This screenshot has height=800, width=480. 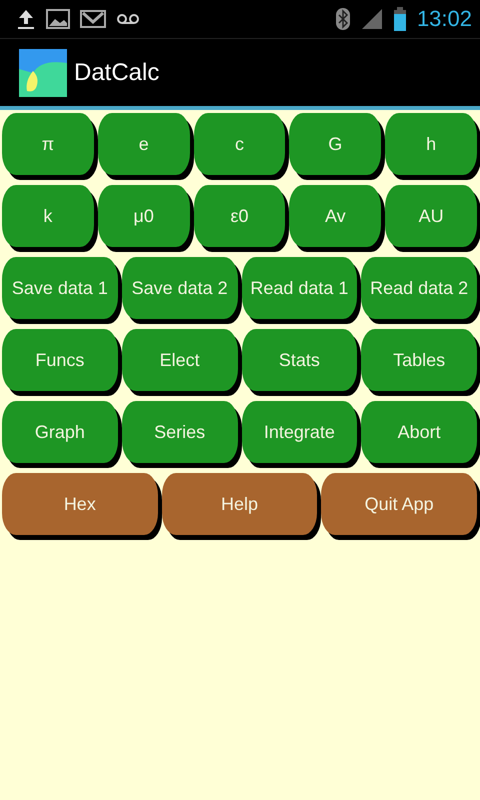 What do you see at coordinates (80, 504) in the screenshot?
I see `calculator-button: Hex` at bounding box center [80, 504].